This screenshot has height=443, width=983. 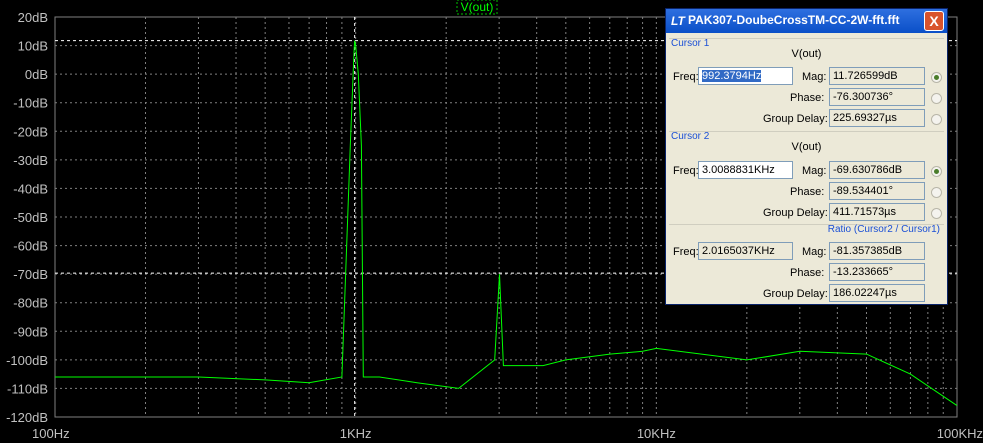 What do you see at coordinates (807, 98) in the screenshot?
I see `cursor1-phase-label: Phase:` at bounding box center [807, 98].